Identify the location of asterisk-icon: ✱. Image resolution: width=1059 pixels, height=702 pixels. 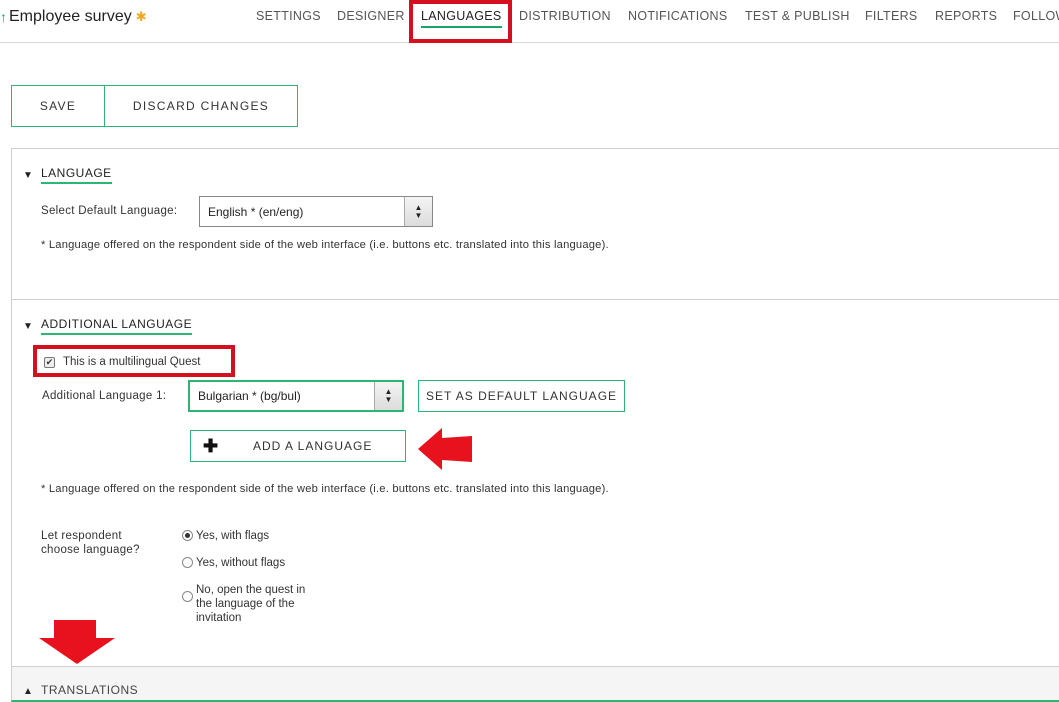
(141, 16).